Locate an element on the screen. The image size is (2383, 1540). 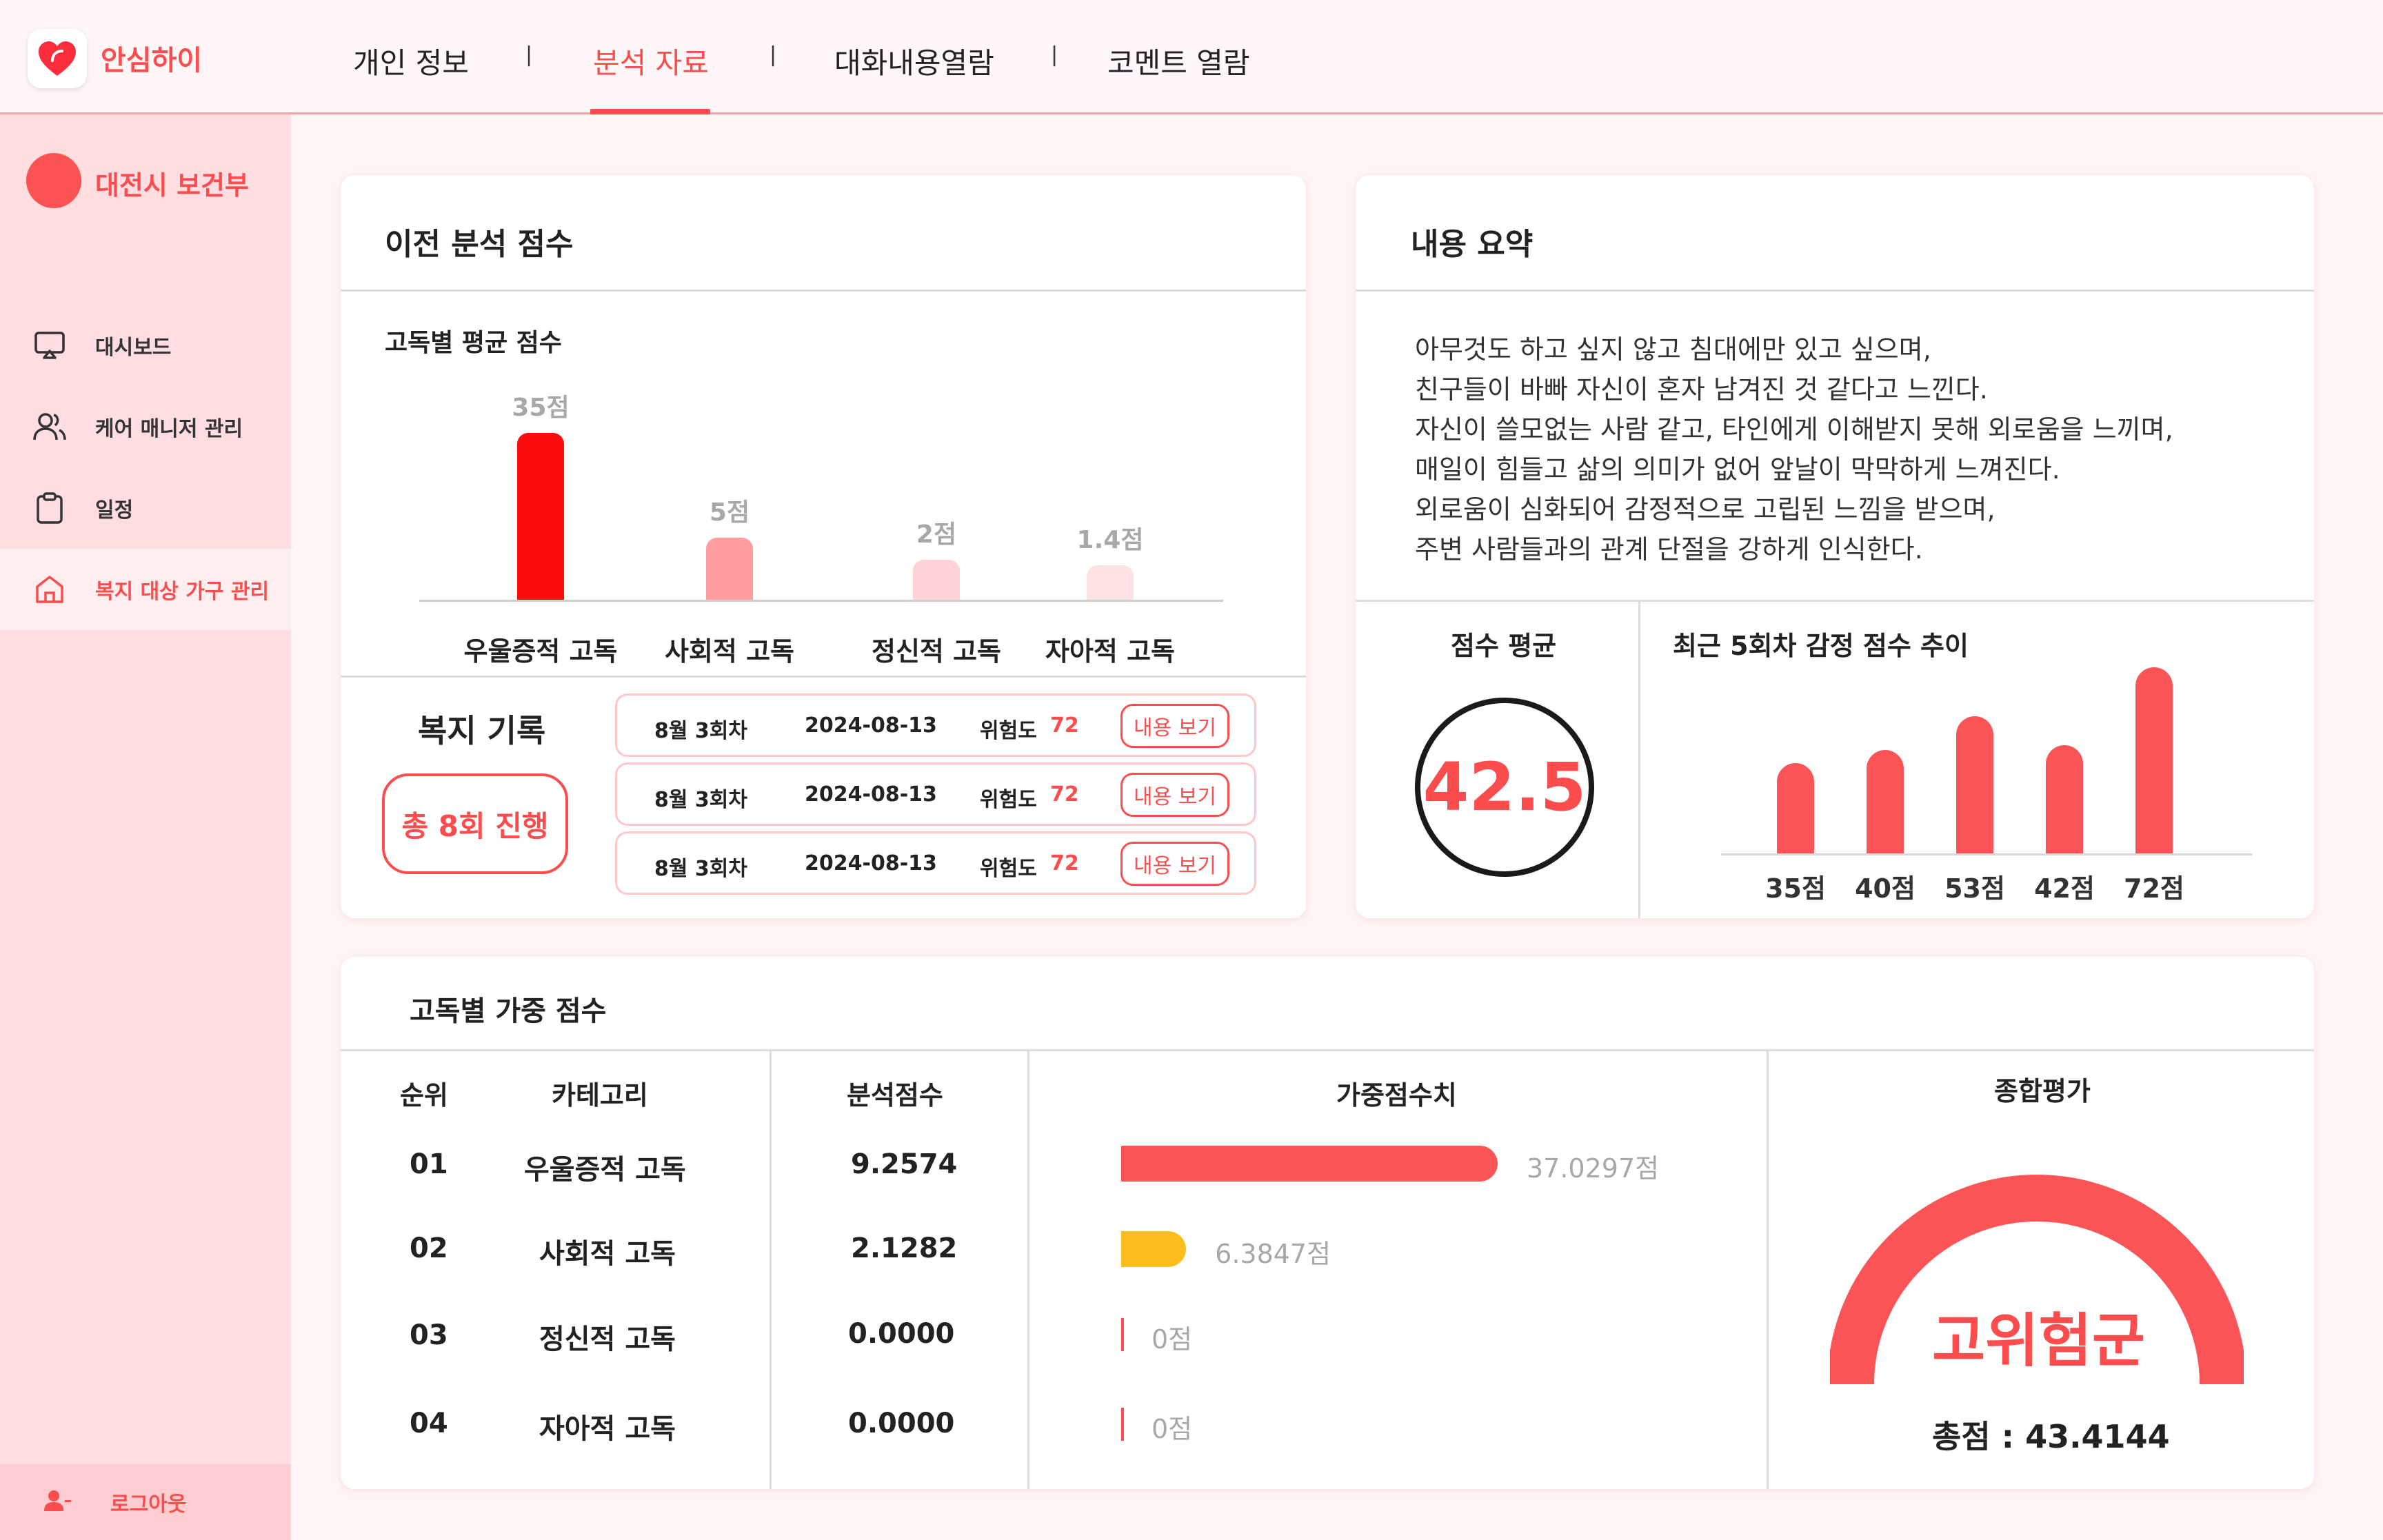
header-evaluation: 종합평가 is located at coordinates (2042, 1091).